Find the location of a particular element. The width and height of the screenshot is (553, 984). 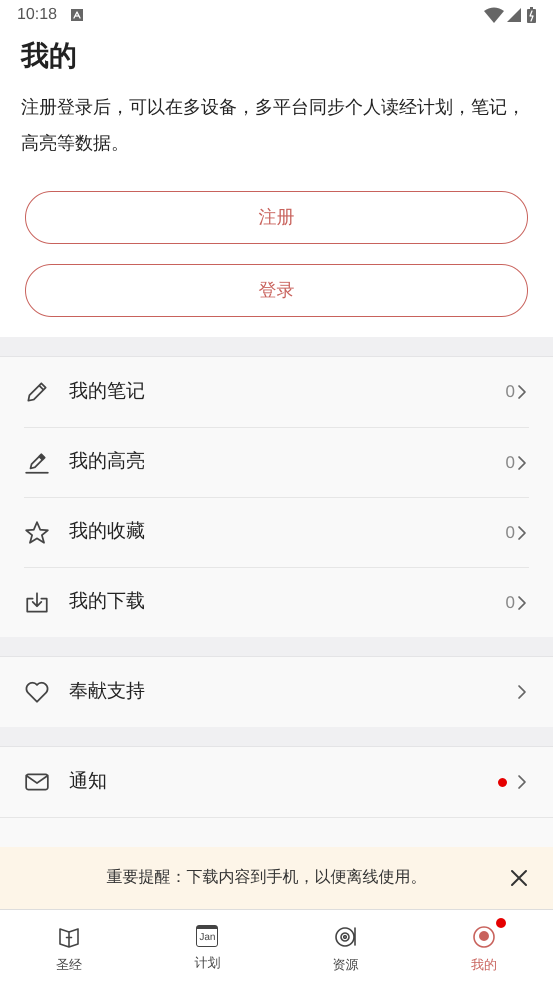

star-icon is located at coordinates (37, 533).